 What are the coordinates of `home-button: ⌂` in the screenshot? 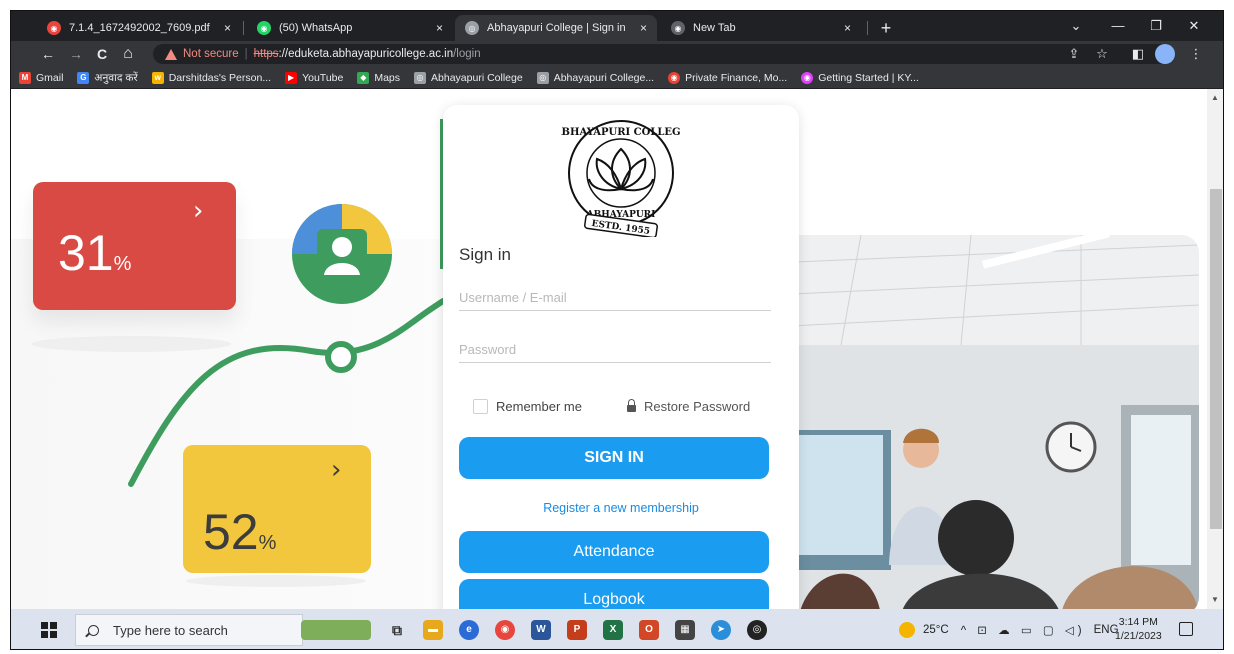 It's located at (128, 54).